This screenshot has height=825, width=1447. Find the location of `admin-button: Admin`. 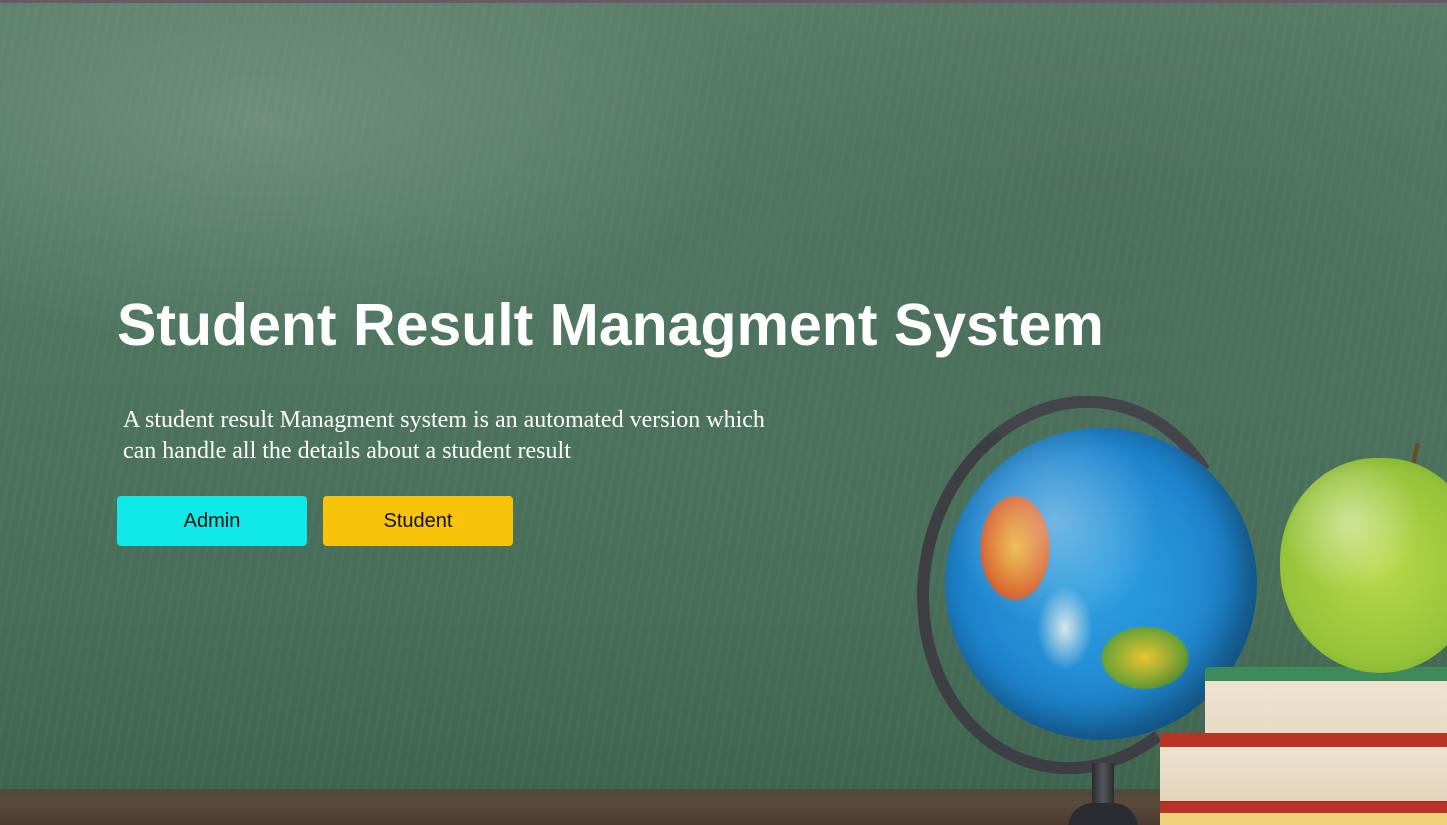

admin-button: Admin is located at coordinates (212, 521).